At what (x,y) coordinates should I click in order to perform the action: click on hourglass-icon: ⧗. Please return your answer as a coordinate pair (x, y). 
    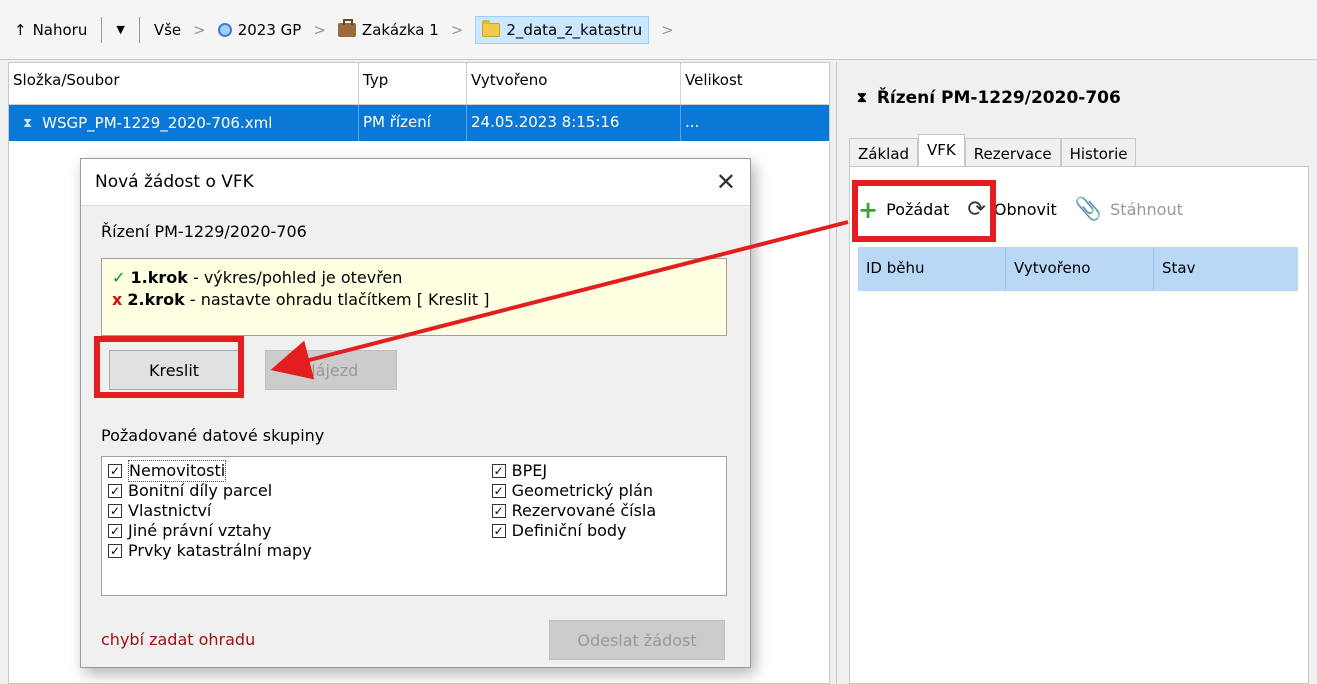
    Looking at the image, I should click on (862, 98).